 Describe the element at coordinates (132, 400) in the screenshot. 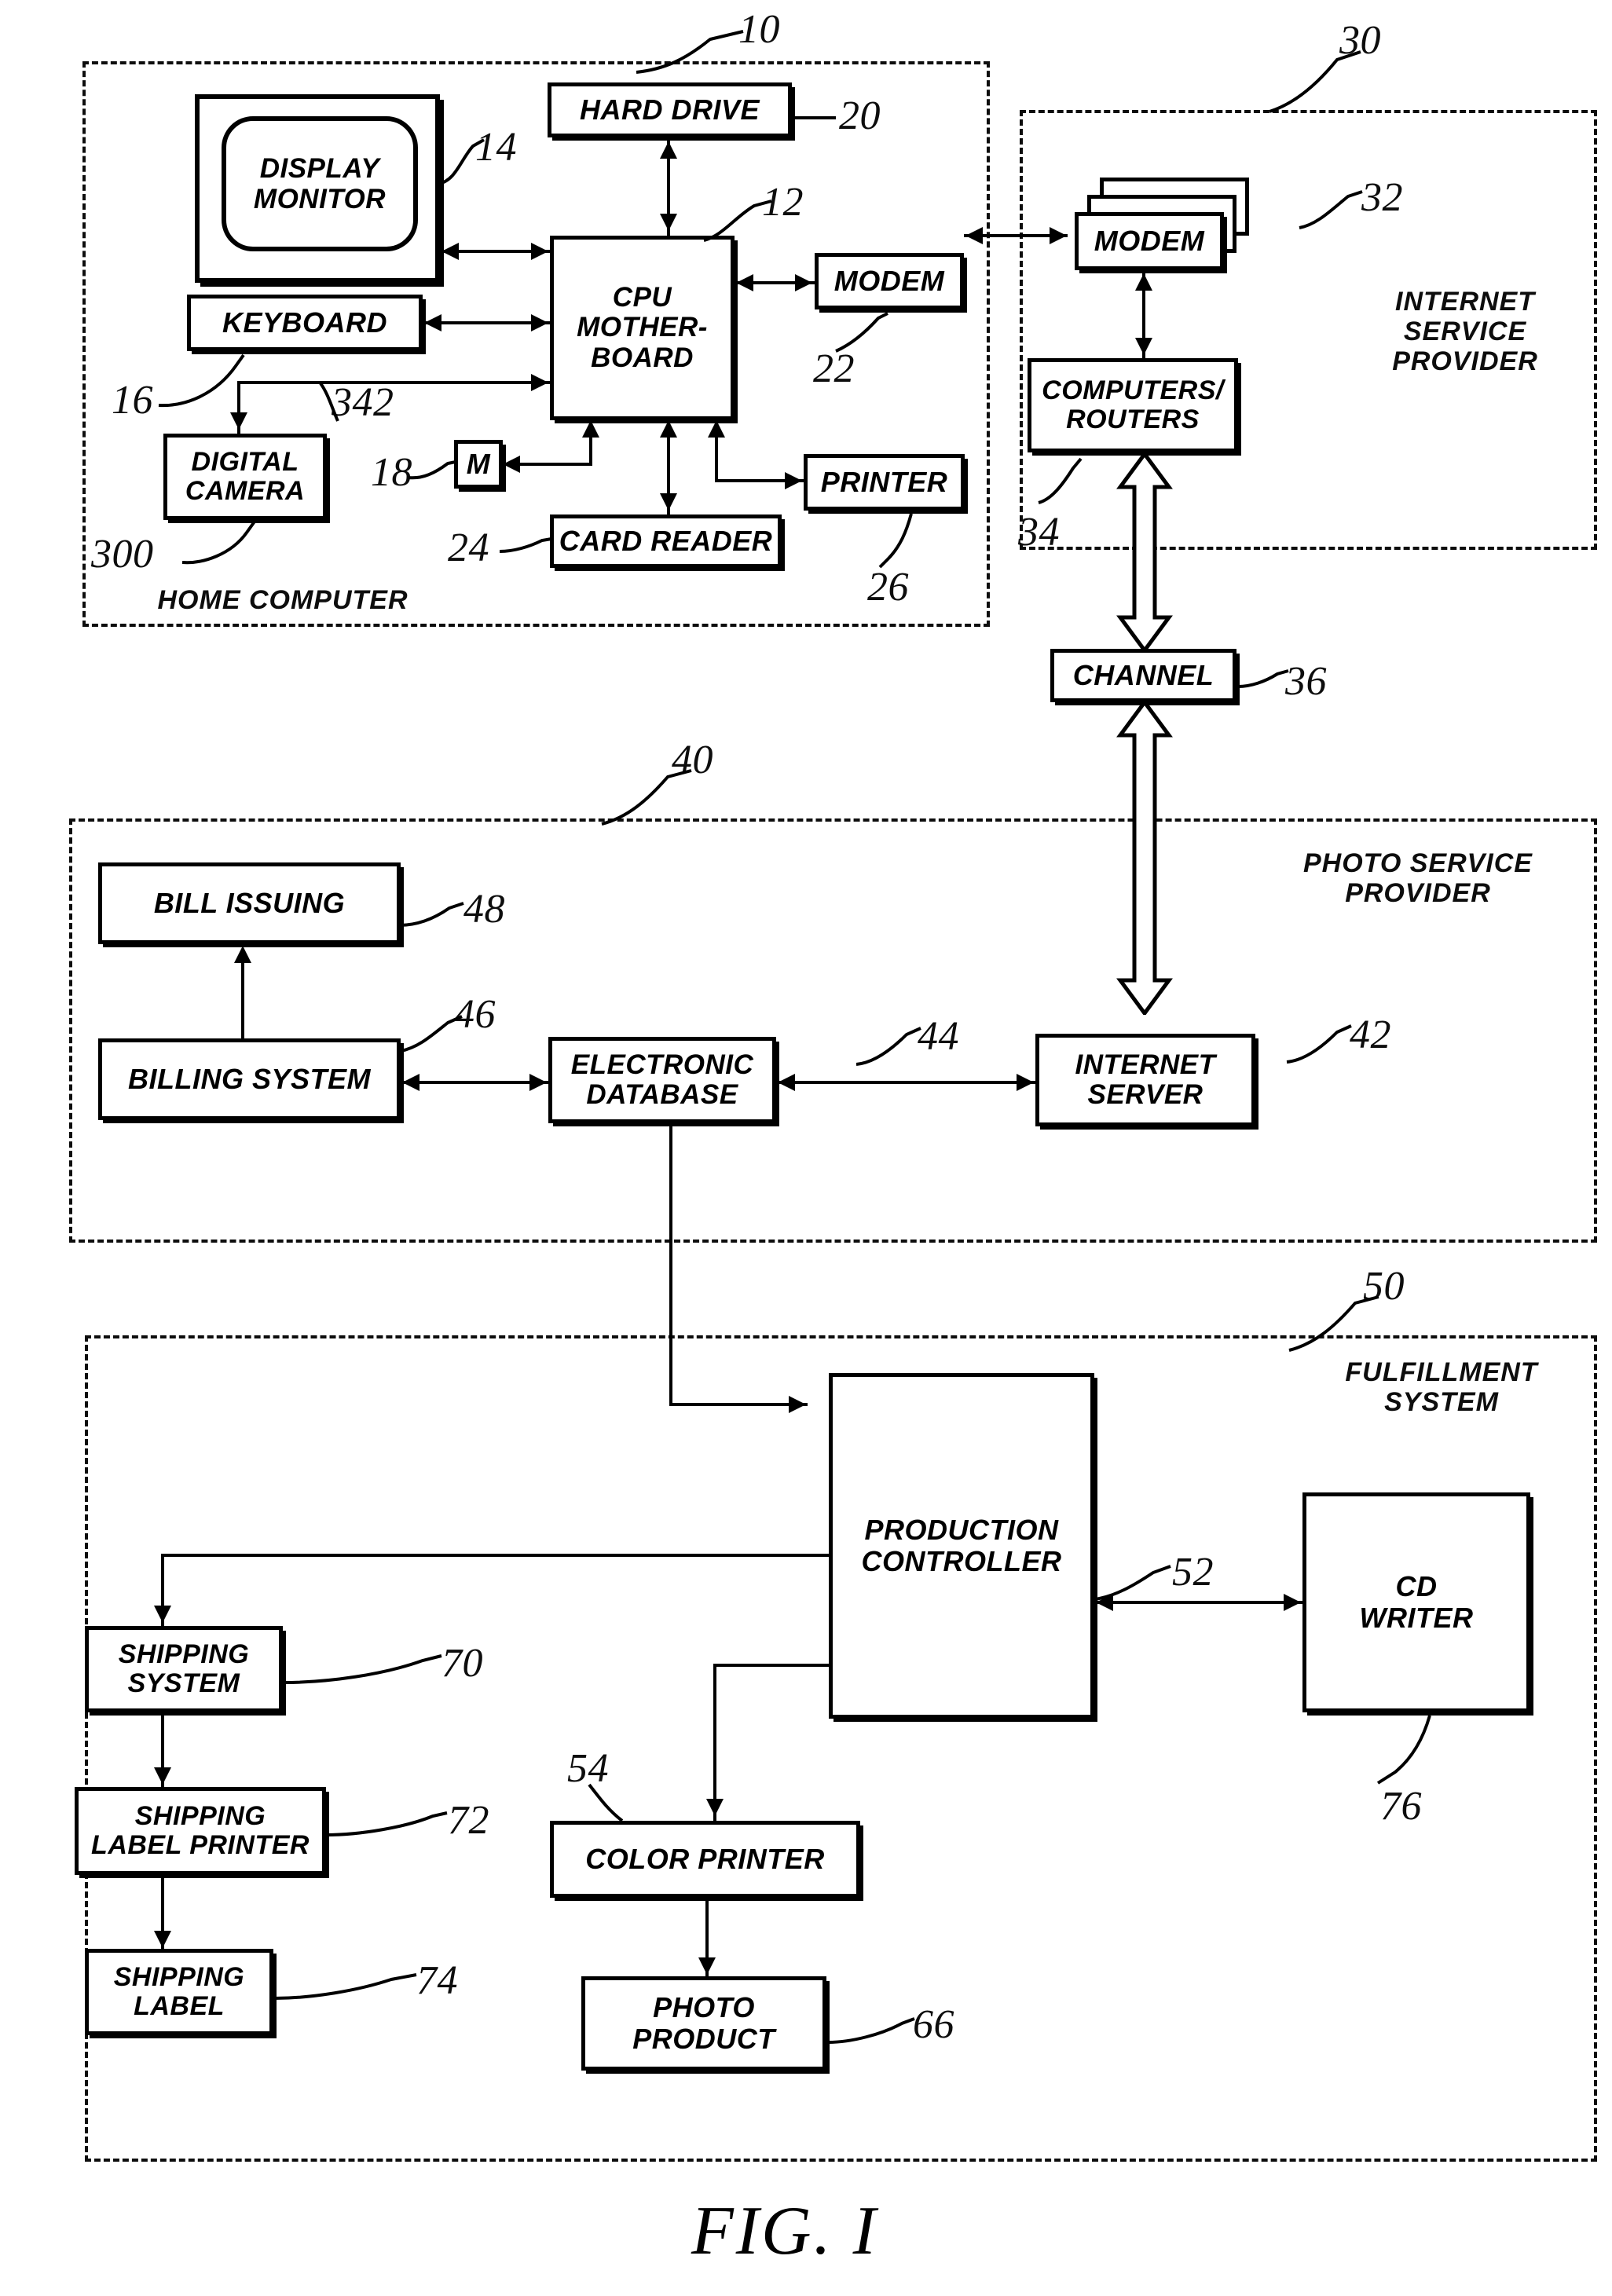

I see `ref-16: 16` at that location.